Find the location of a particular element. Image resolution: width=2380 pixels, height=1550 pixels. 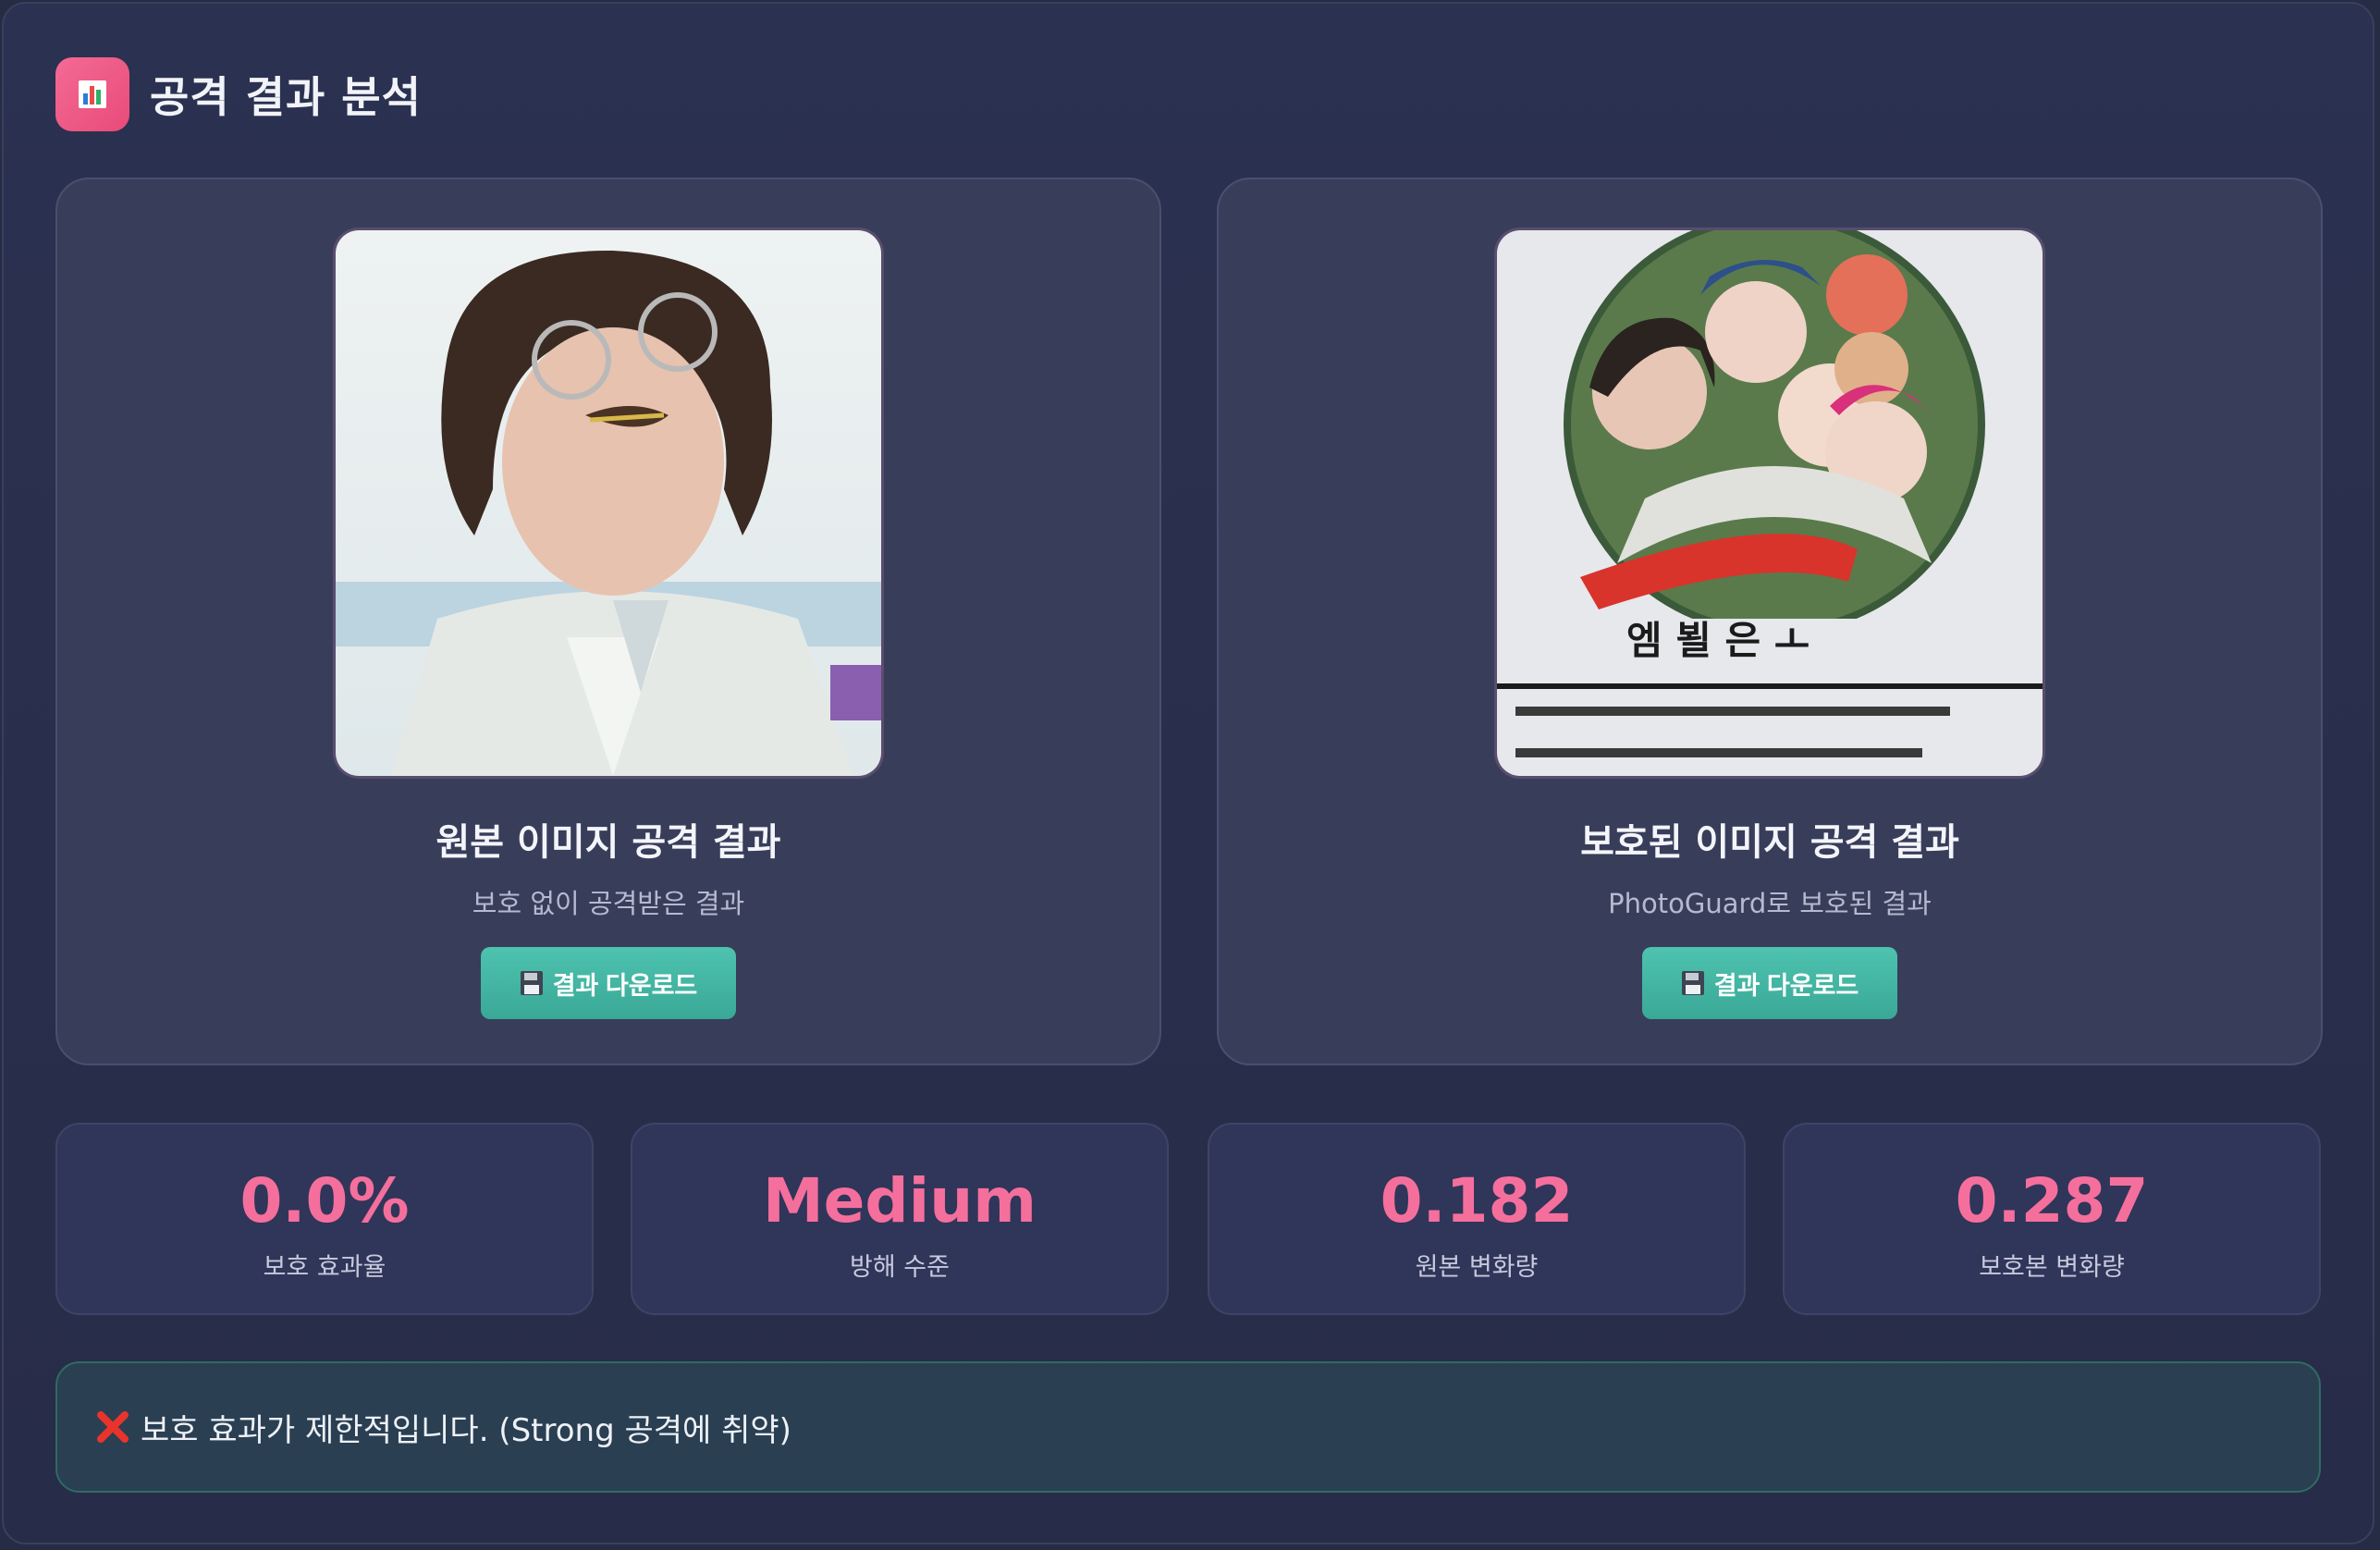

protection-result-alert: 보호 효과가 제한적입니다. (Strong 공격에 취약) is located at coordinates (1188, 1427).